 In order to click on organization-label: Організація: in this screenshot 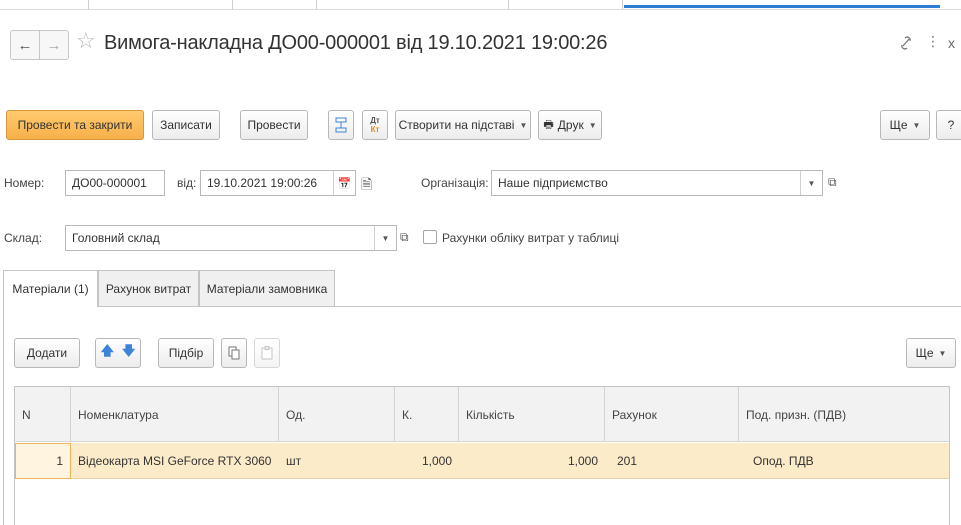, I will do `click(455, 183)`.